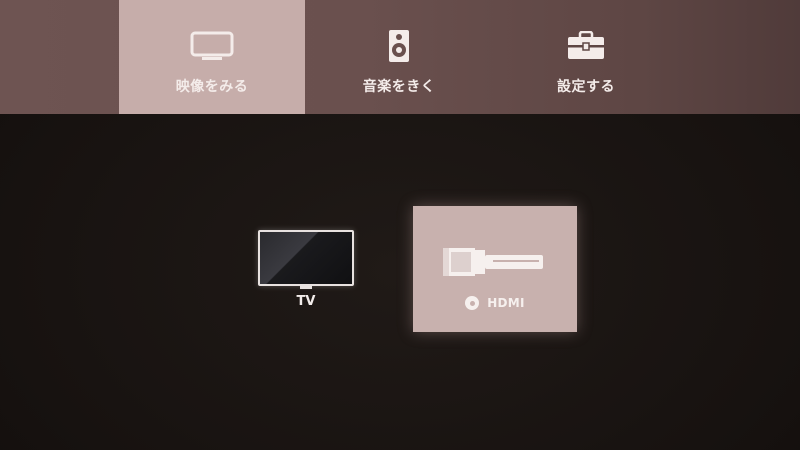 This screenshot has width=800, height=450. I want to click on menu-item-label: 設定する, so click(586, 87).